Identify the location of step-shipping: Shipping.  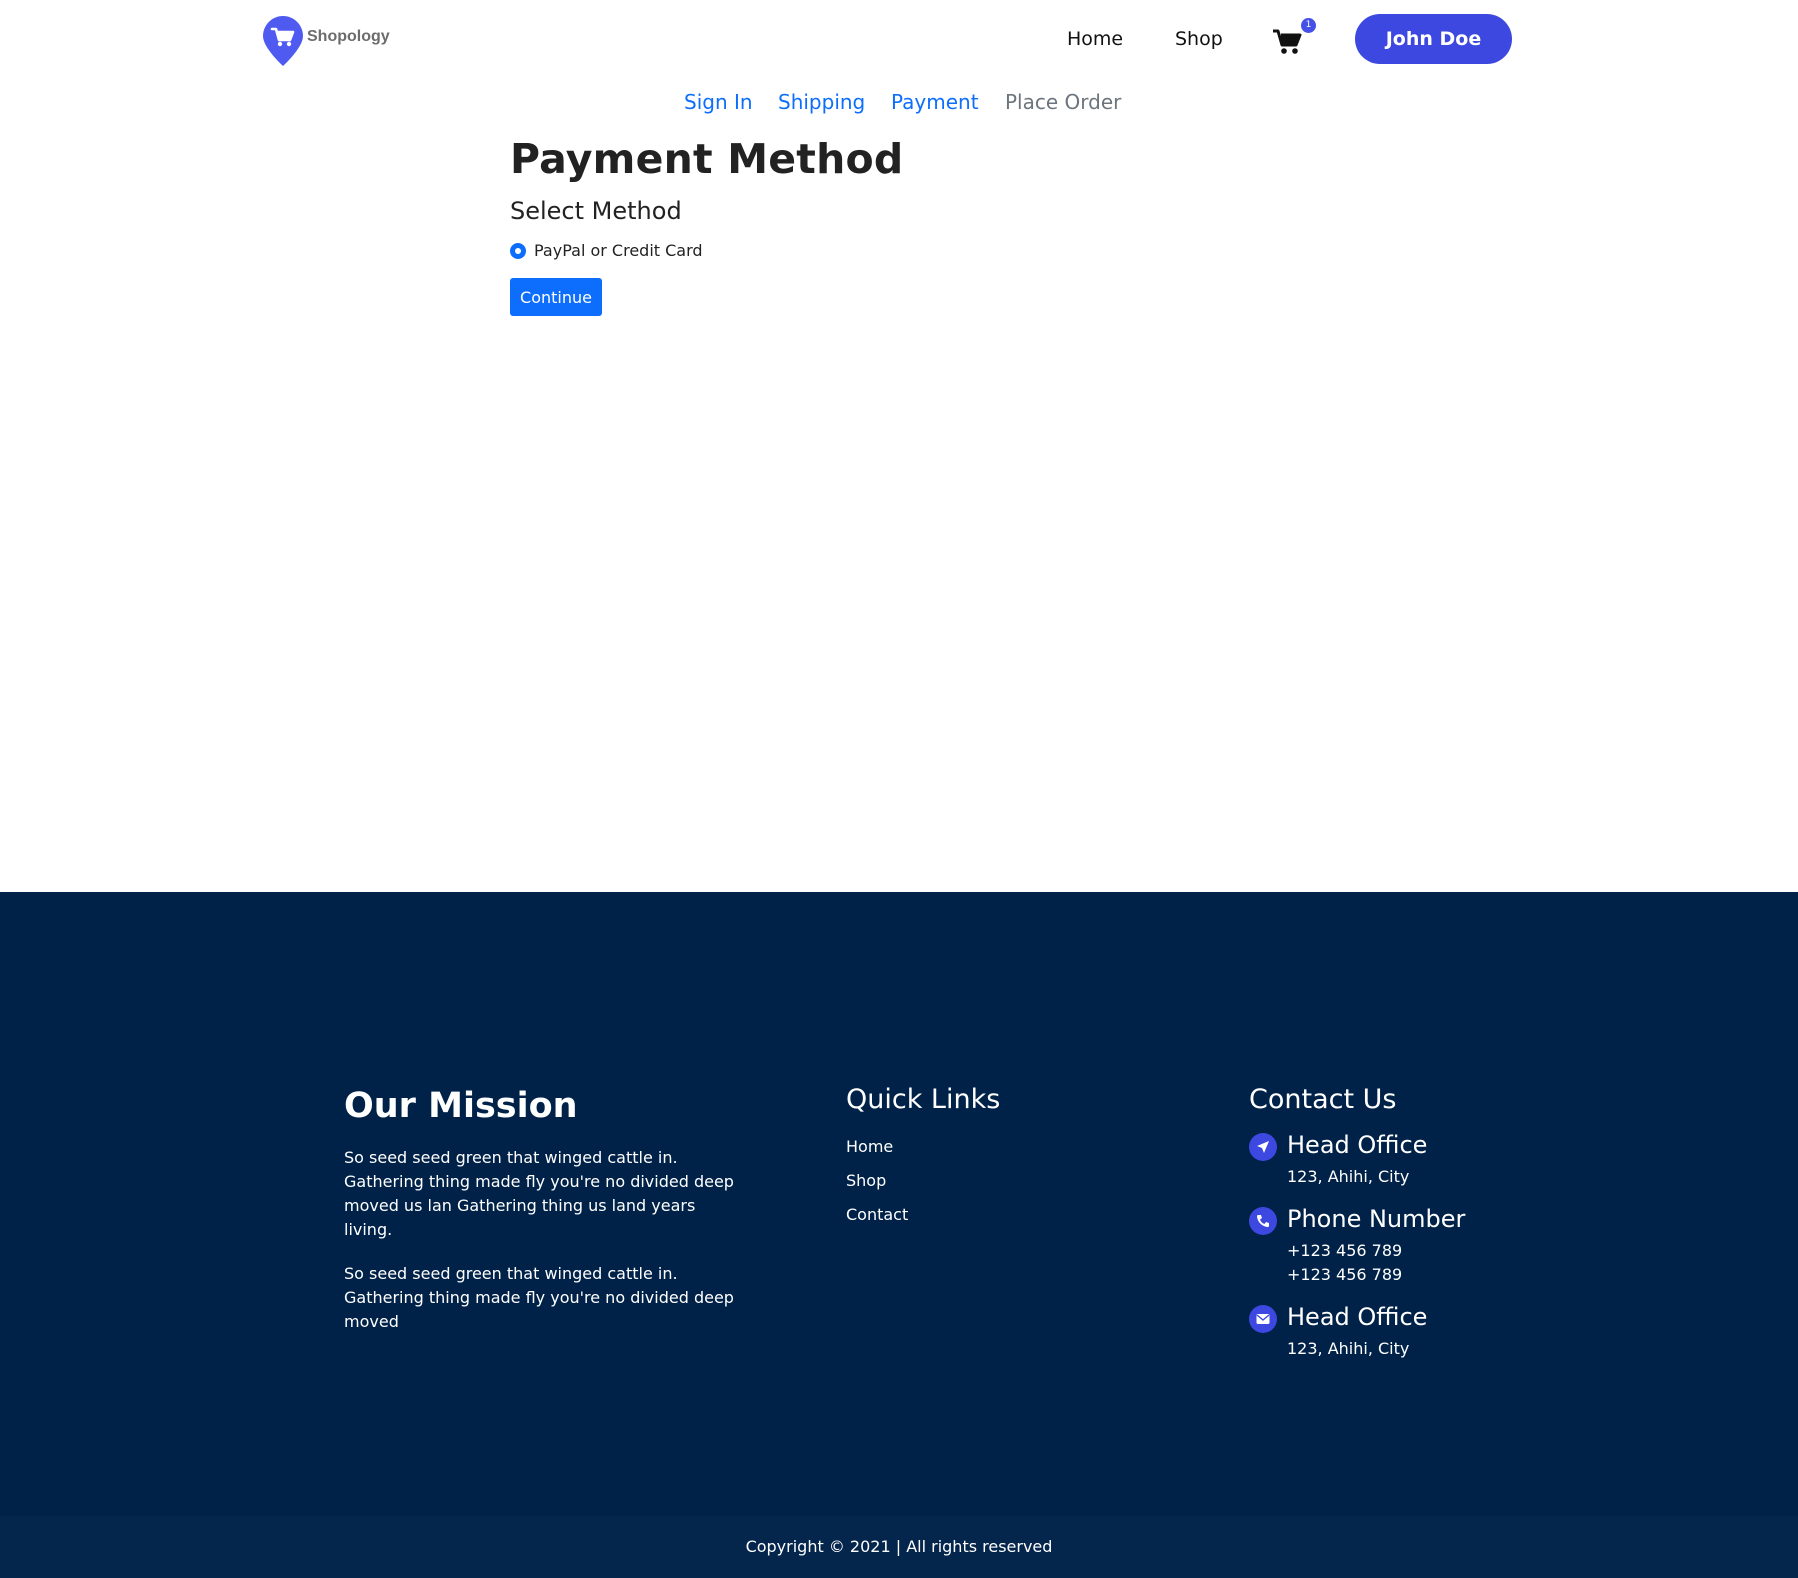
(821, 102).